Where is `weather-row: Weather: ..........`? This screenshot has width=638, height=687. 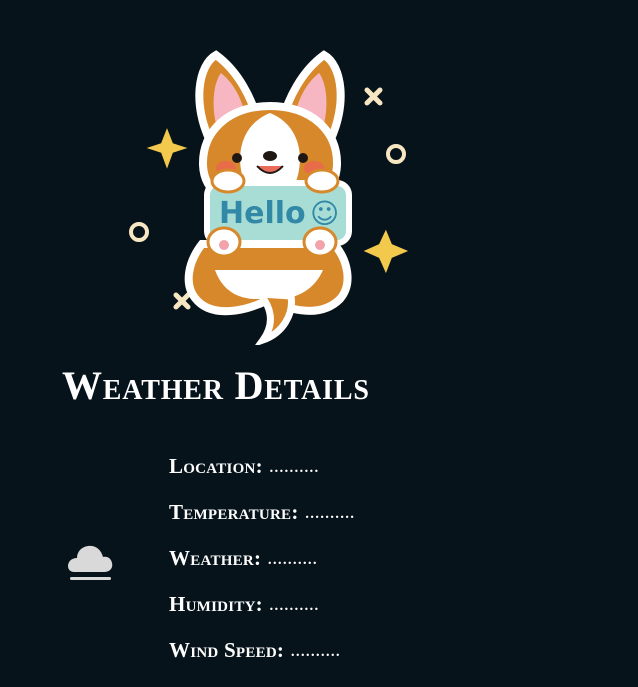 weather-row: Weather: .......... is located at coordinates (262, 567).